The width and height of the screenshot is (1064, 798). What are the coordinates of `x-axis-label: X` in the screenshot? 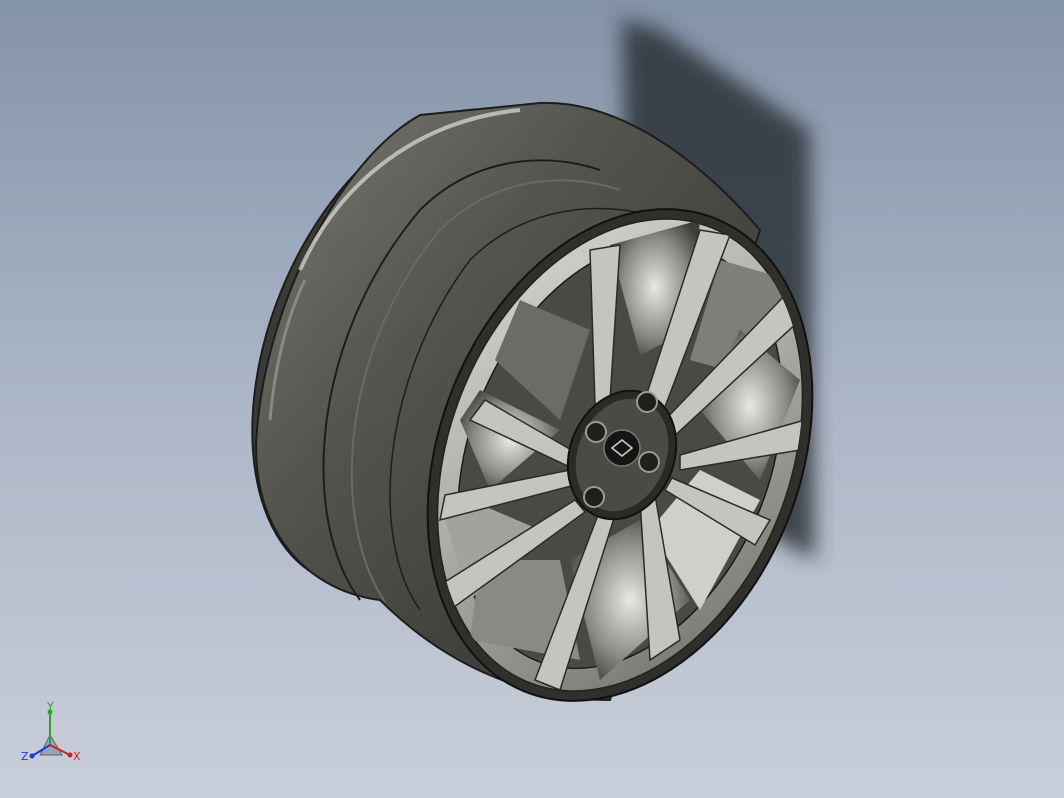 It's located at (77, 756).